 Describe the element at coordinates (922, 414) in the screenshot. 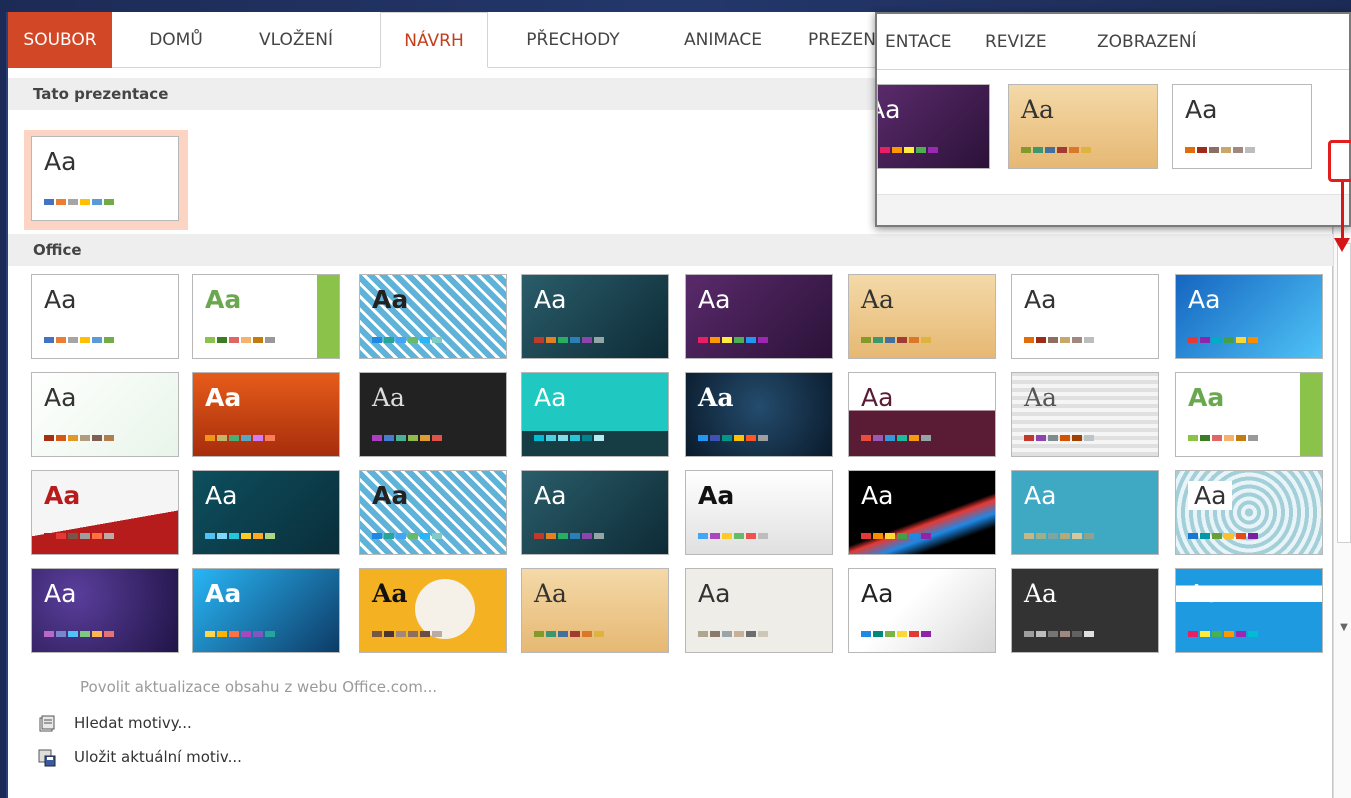

I see `theme-dividend: Aa` at that location.